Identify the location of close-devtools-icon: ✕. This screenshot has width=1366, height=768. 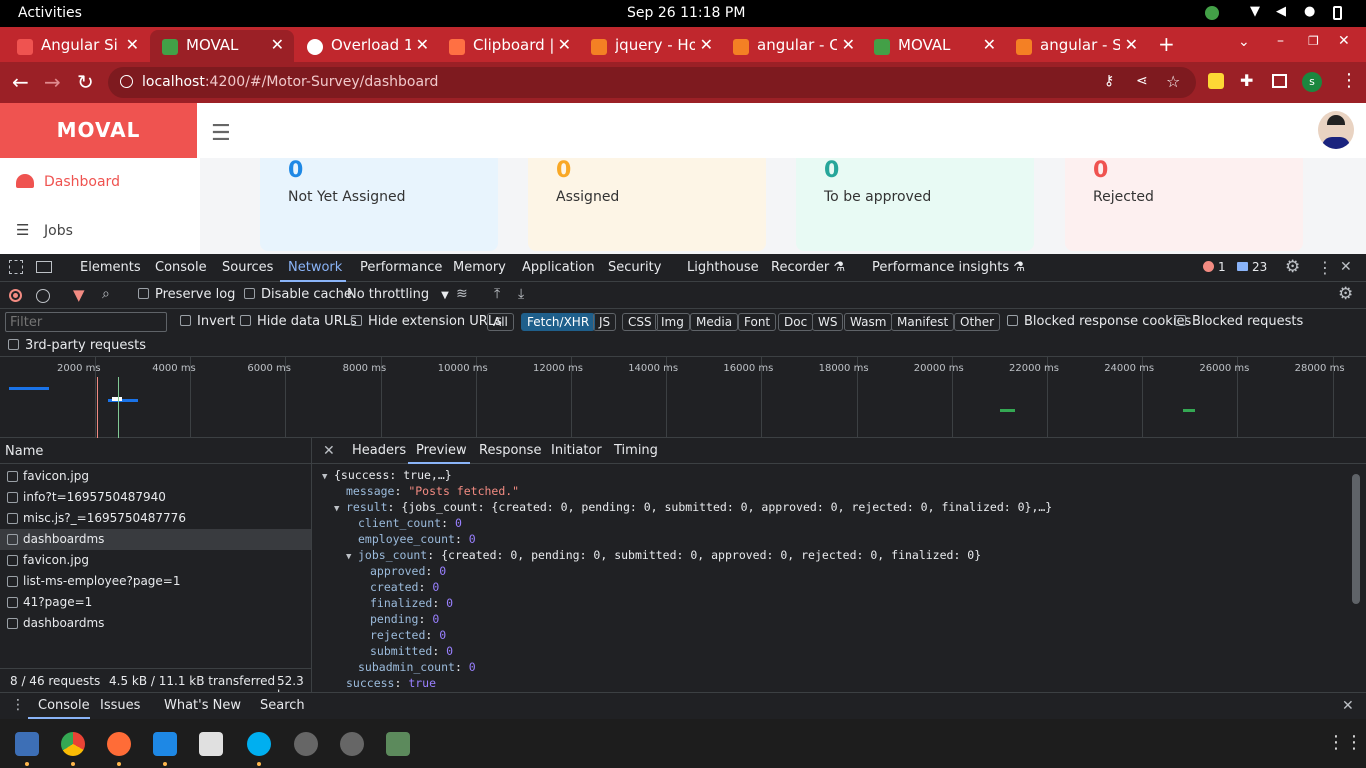
(1346, 267).